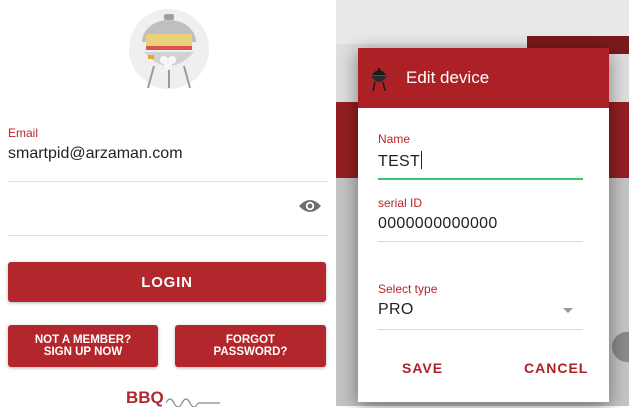  Describe the element at coordinates (394, 139) in the screenshot. I see `name-label: Name` at that location.